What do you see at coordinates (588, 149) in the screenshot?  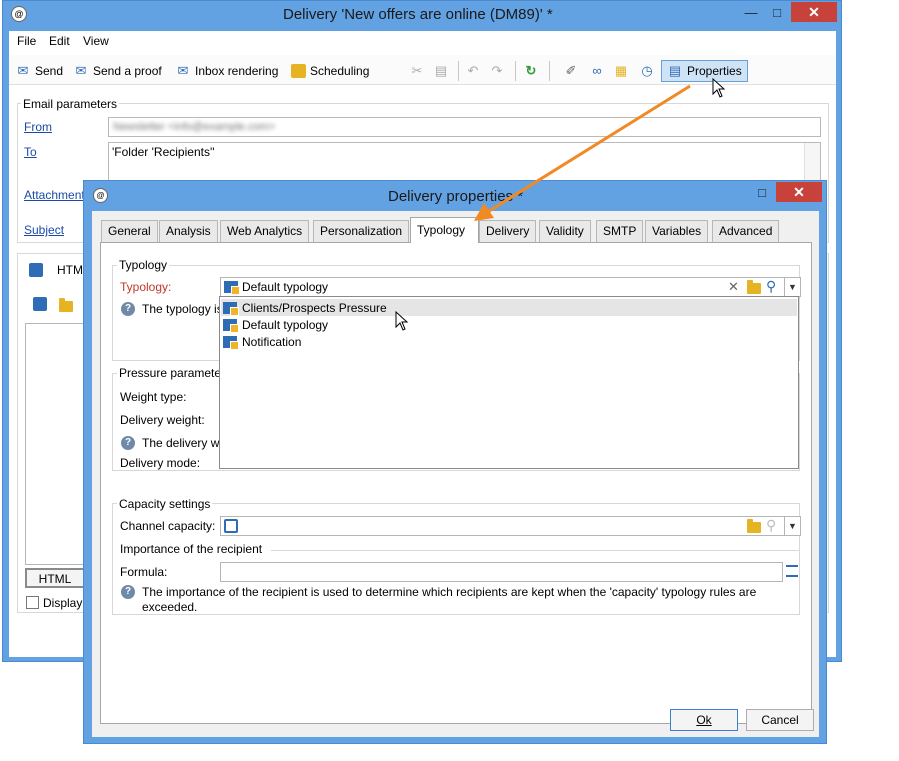 I see `arrow-line` at bounding box center [588, 149].